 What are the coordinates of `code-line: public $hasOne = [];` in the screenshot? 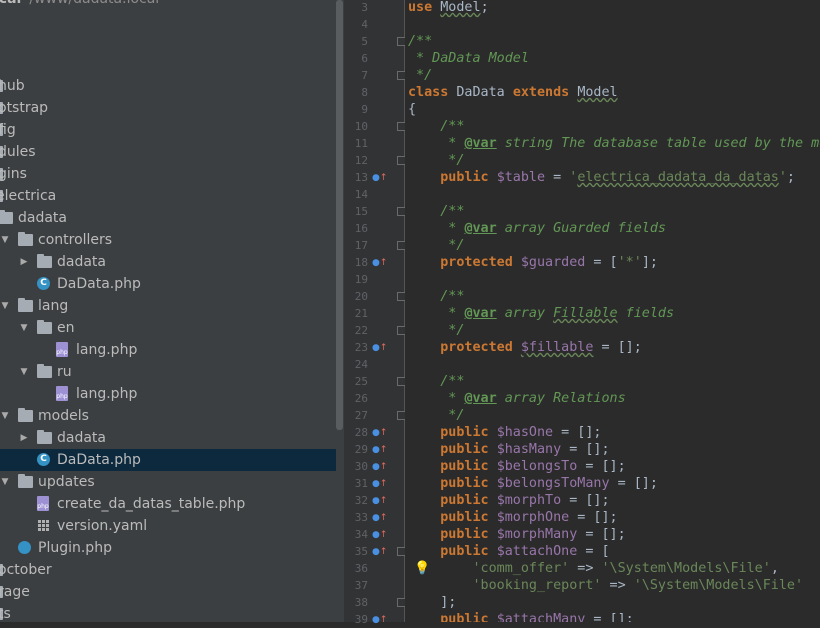 It's located at (504, 432).